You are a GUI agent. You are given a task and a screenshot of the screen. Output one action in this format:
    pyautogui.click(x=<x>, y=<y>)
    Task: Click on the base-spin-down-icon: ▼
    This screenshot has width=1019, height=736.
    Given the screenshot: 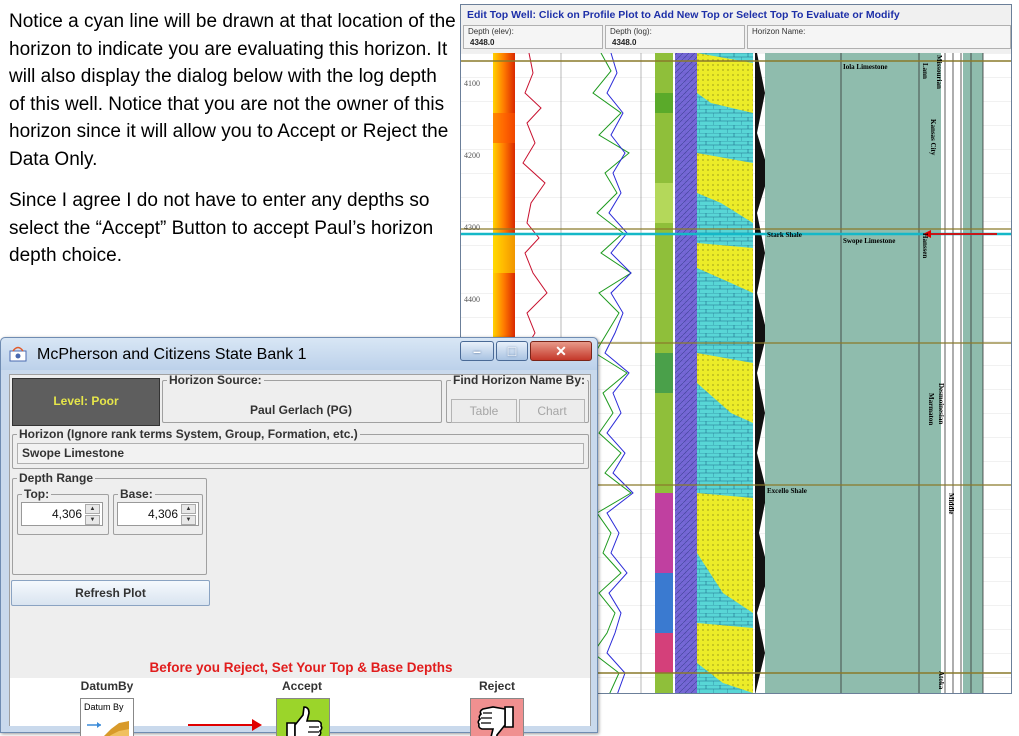 What is the action you would take?
    pyautogui.click(x=188, y=520)
    